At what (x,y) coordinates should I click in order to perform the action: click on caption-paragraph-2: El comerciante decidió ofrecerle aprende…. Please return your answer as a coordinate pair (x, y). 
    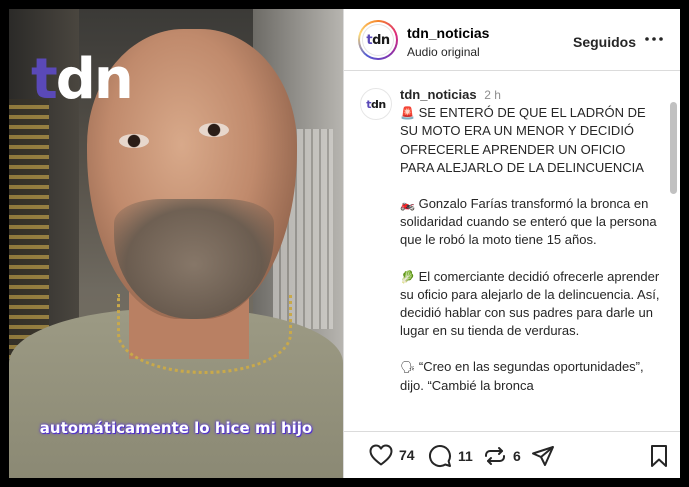
    Looking at the image, I should click on (530, 303).